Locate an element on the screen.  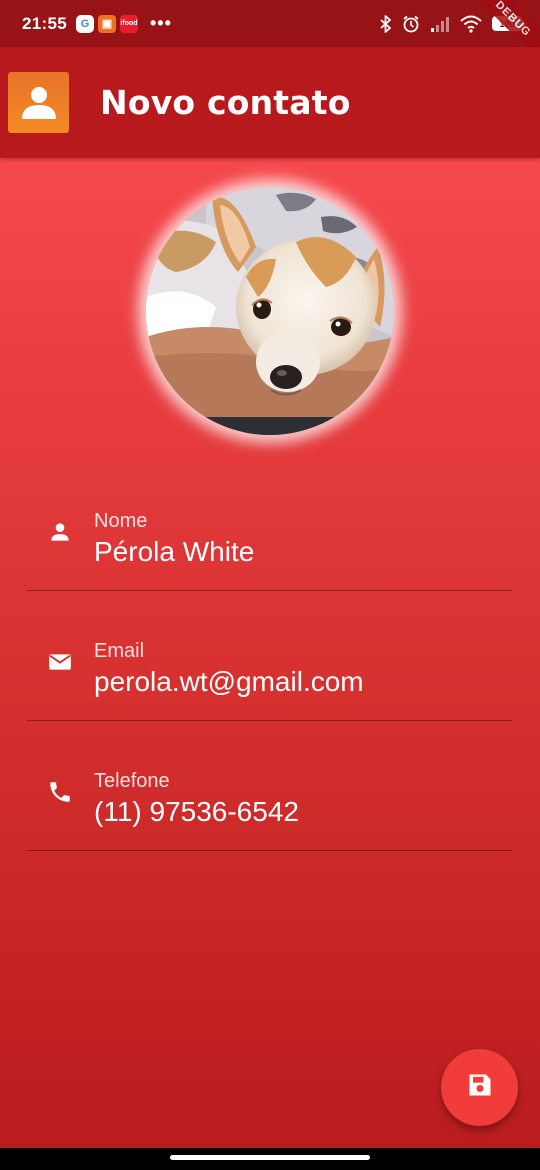
phone-icon is located at coordinates (60, 792).